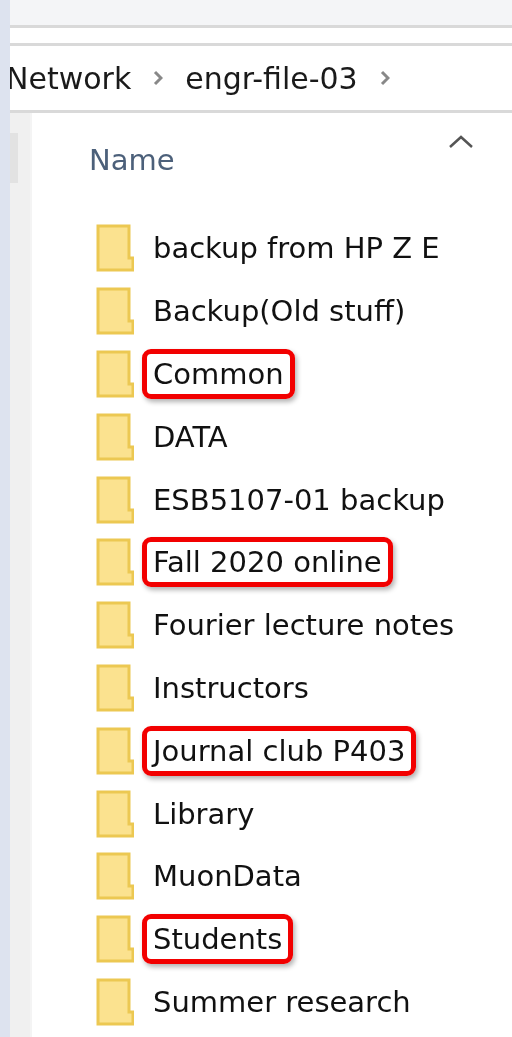 The width and height of the screenshot is (512, 1037). Describe the element at coordinates (304, 625) in the screenshot. I see `folder-name: Fourier lecture notes` at that location.